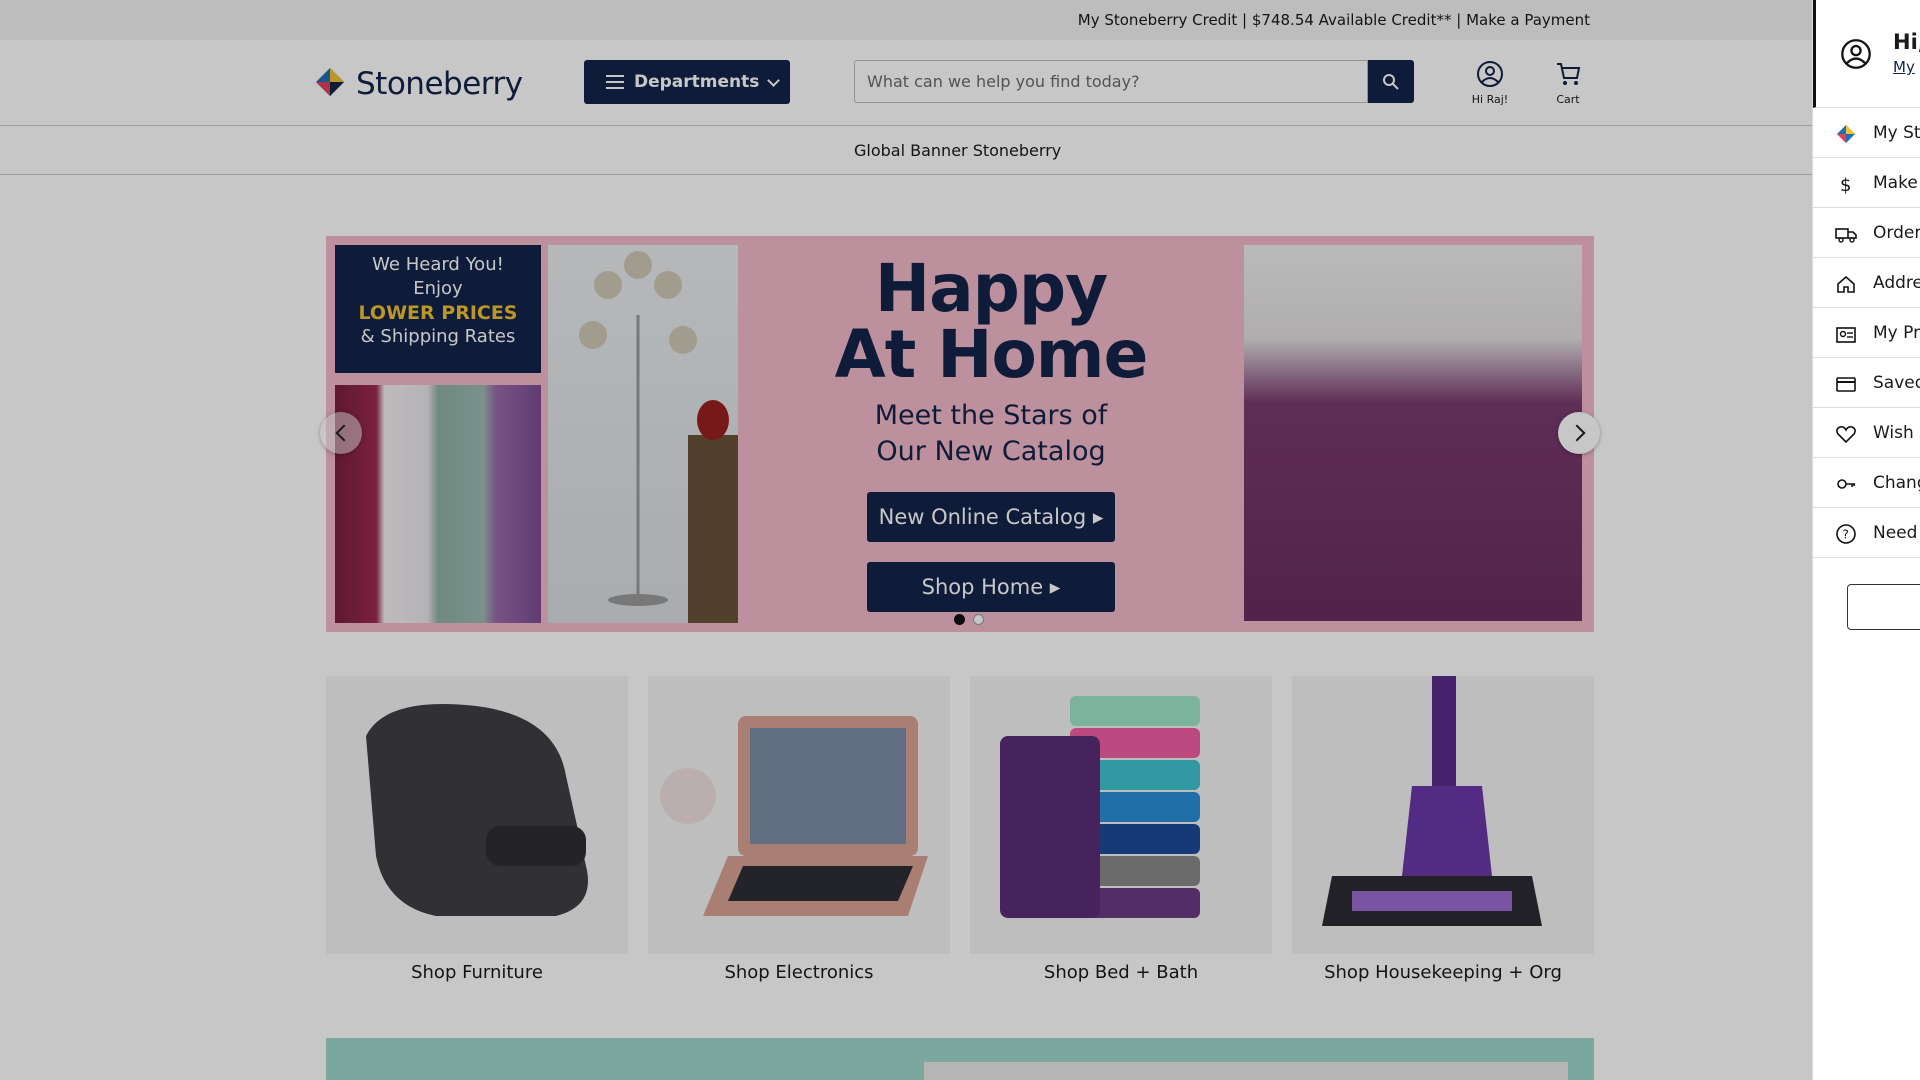 The width and height of the screenshot is (1920, 1080). Describe the element at coordinates (1866, 483) in the screenshot. I see `drawer-item-change-password: Chang` at that location.